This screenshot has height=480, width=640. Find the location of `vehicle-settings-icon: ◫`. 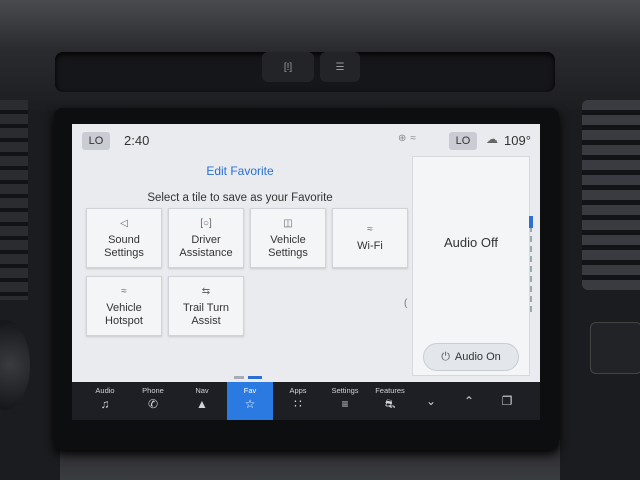

vehicle-settings-icon: ◫ is located at coordinates (288, 223).